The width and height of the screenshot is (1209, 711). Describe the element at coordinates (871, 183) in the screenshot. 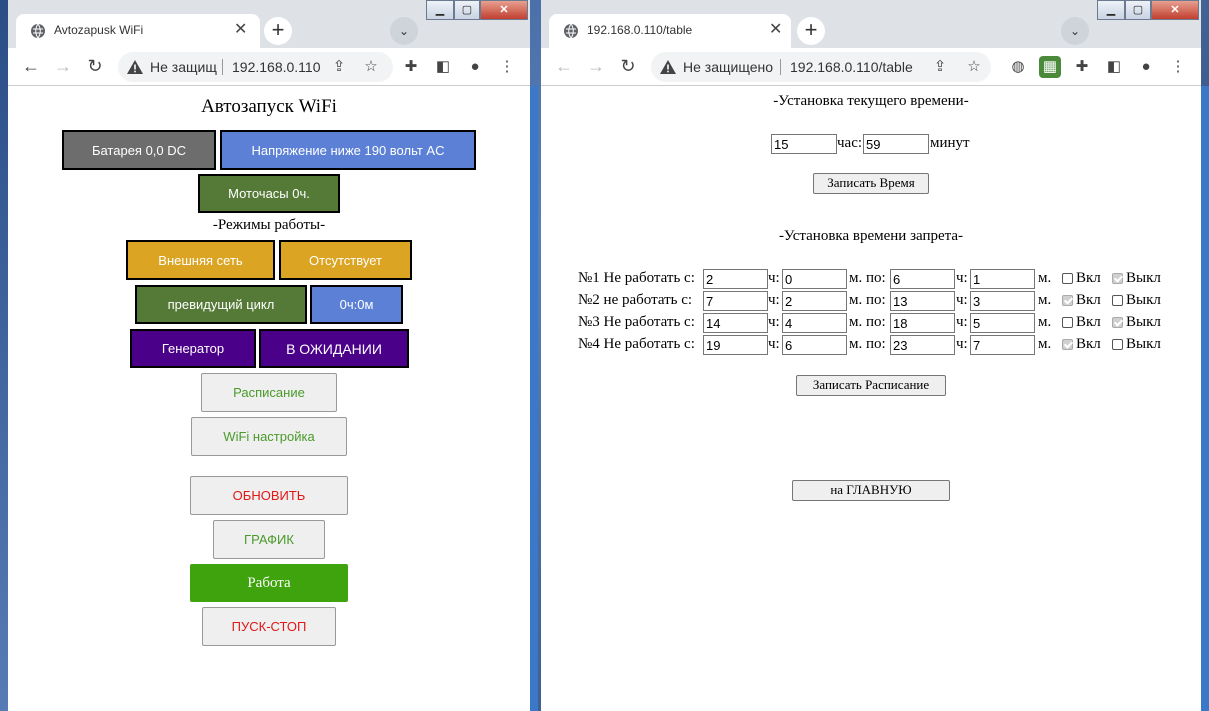

I see `write-time-button: Записать Время` at that location.